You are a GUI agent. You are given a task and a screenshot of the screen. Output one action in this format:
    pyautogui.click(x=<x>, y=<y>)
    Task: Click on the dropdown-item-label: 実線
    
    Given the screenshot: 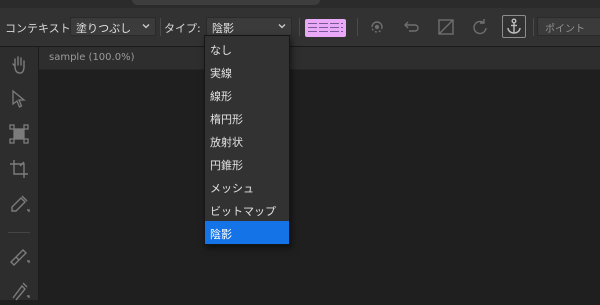 What is the action you would take?
    pyautogui.click(x=221, y=73)
    